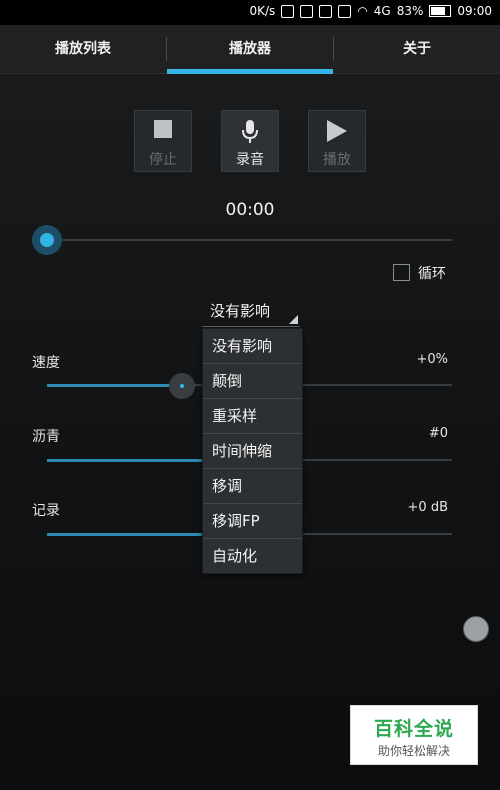 The image size is (500, 790). I want to click on watermark-logo: 百科全说 助你轻松解决, so click(414, 735).